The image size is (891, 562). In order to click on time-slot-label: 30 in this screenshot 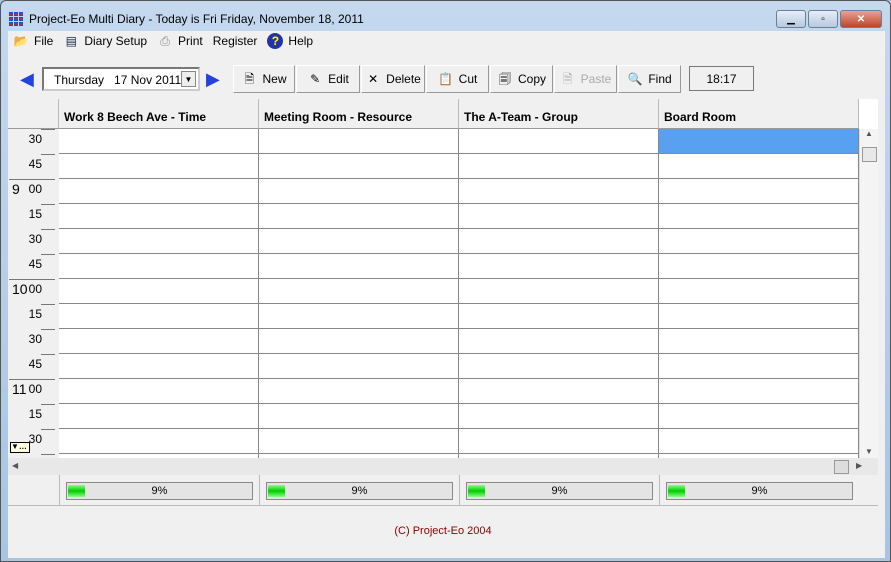, I will do `click(33, 341)`.